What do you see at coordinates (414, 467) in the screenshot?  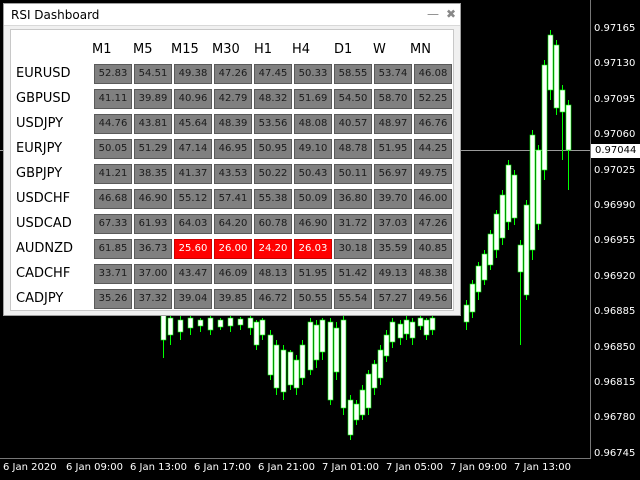 I see `time-tick-label: 7 Jan 05:00` at bounding box center [414, 467].